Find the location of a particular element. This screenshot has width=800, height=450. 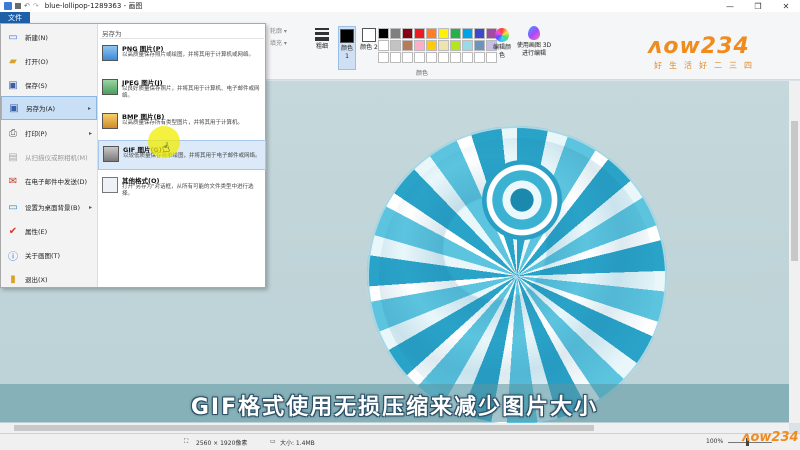

properties-check-icon: ✔ is located at coordinates (13, 231).